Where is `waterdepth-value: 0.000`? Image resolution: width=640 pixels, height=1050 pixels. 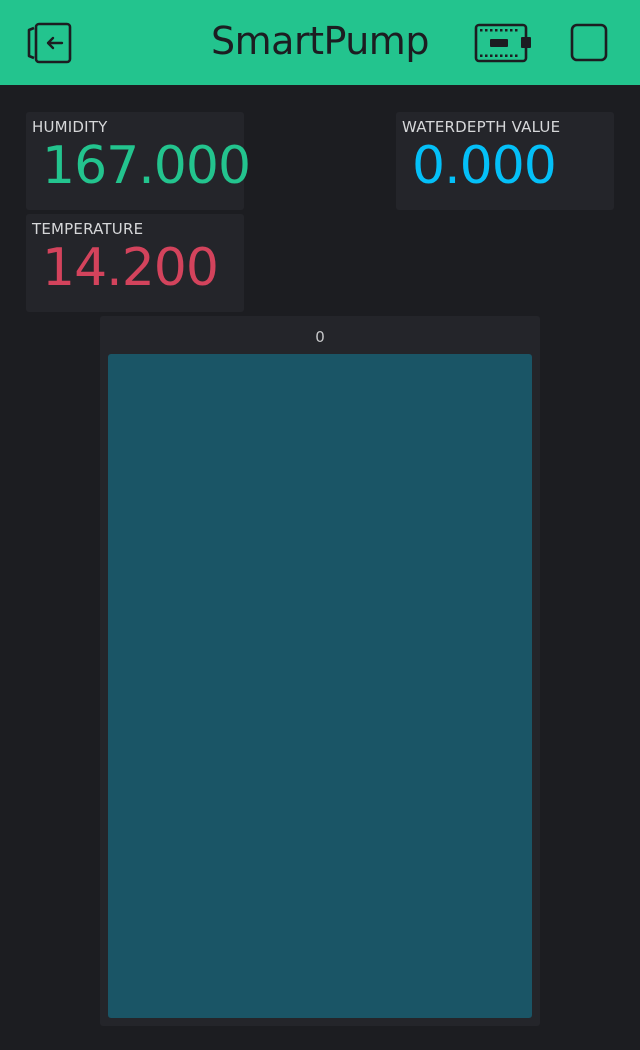
waterdepth-value: 0.000 is located at coordinates (484, 166).